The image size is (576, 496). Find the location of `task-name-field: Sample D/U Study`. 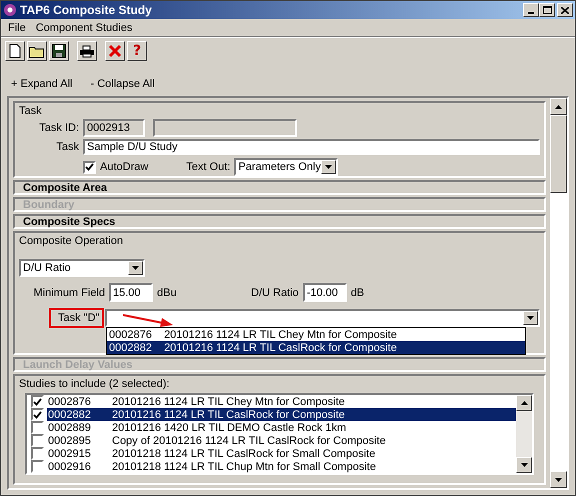

task-name-field: Sample D/U Study is located at coordinates (311, 147).